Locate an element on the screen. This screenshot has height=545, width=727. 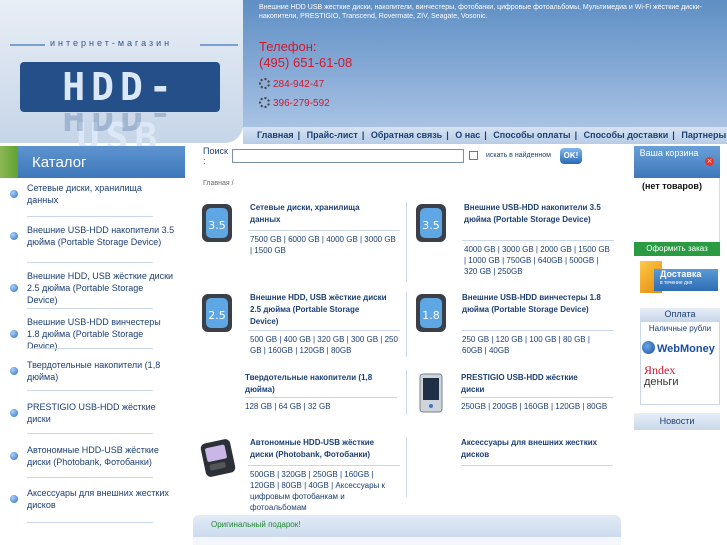
phone-label: Телефон: is located at coordinates (288, 46).